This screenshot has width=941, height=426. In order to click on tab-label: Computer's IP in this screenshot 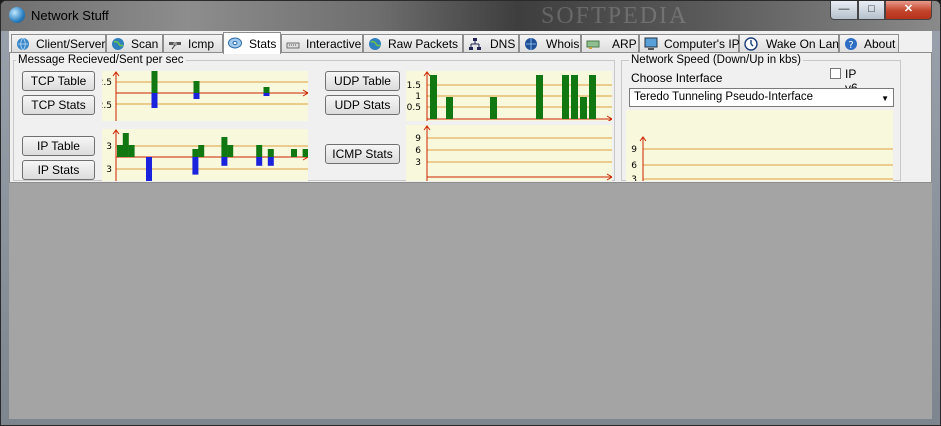, I will do `click(702, 44)`.